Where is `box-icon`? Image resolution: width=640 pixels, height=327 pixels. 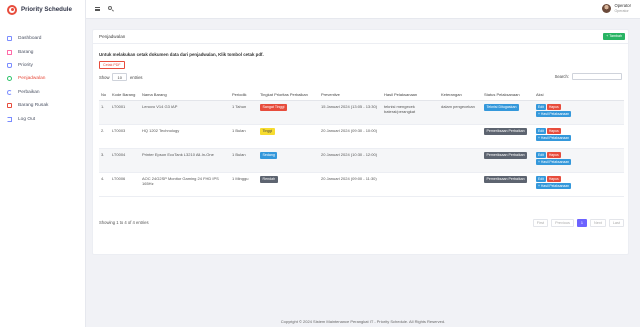
box-icon is located at coordinates (9, 52).